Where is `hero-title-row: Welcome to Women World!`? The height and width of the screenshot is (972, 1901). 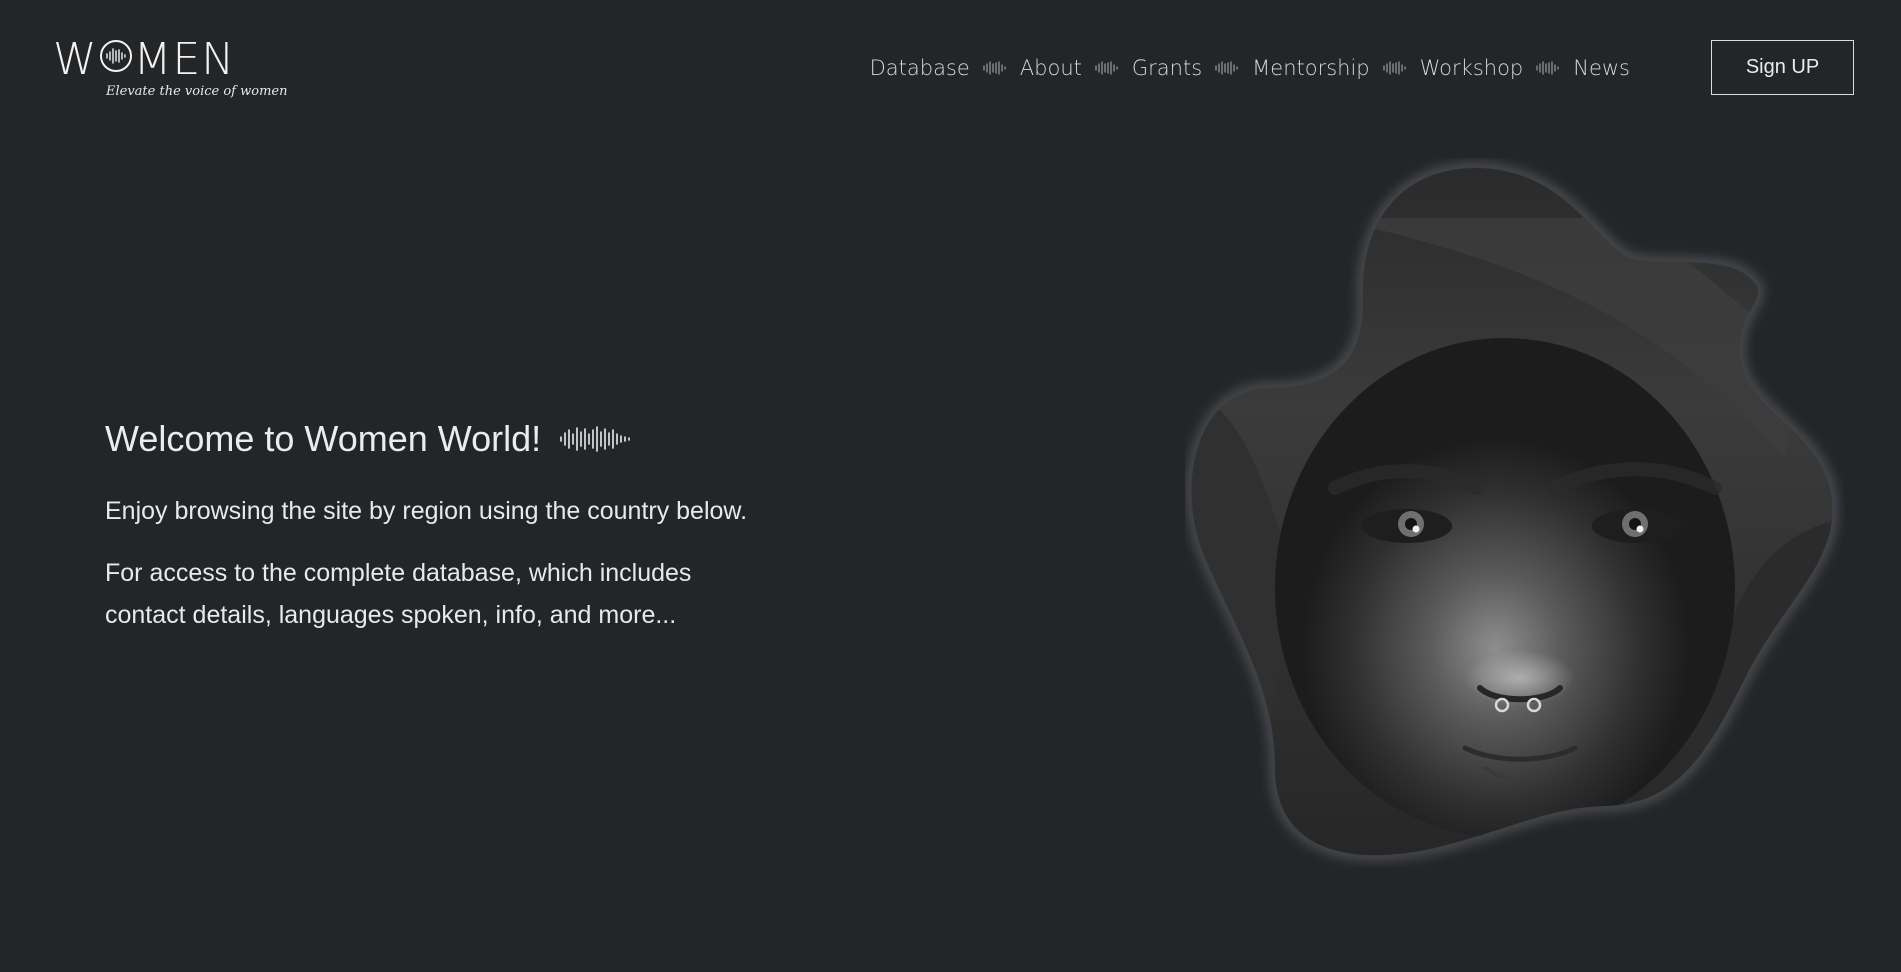 hero-title-row: Welcome to Women World! is located at coordinates (455, 439).